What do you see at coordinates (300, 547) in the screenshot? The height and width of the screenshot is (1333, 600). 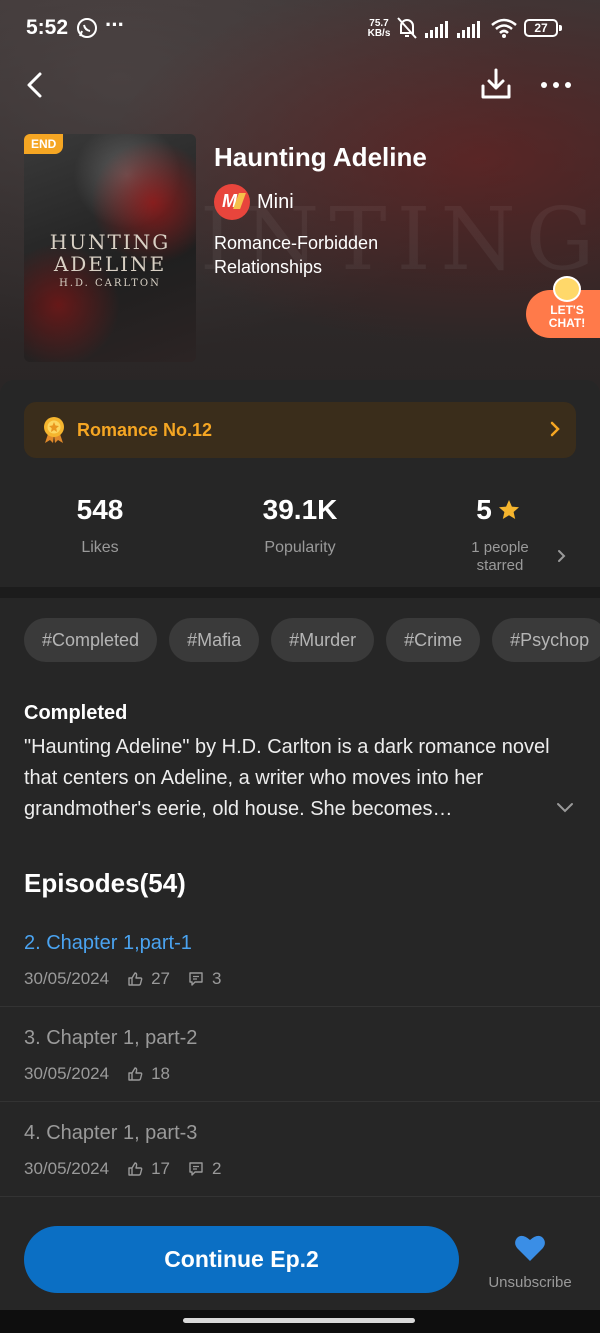 I see `popularity-label: Popularity` at bounding box center [300, 547].